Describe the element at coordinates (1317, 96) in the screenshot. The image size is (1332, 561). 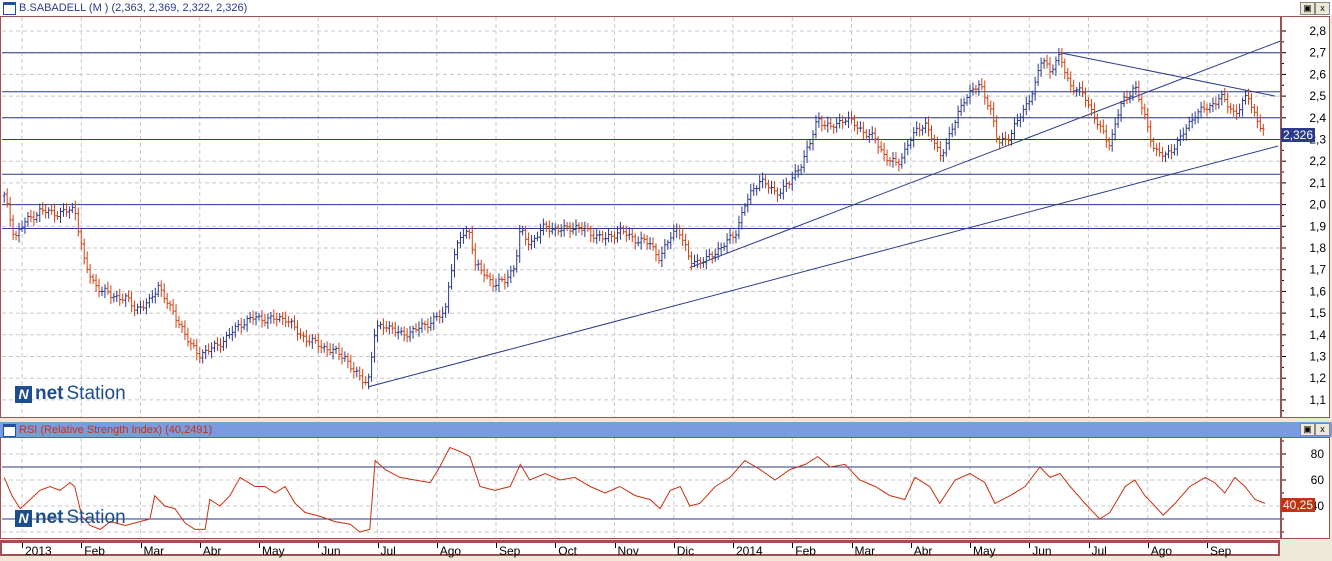
I see `y-tick-label: 2,5` at that location.